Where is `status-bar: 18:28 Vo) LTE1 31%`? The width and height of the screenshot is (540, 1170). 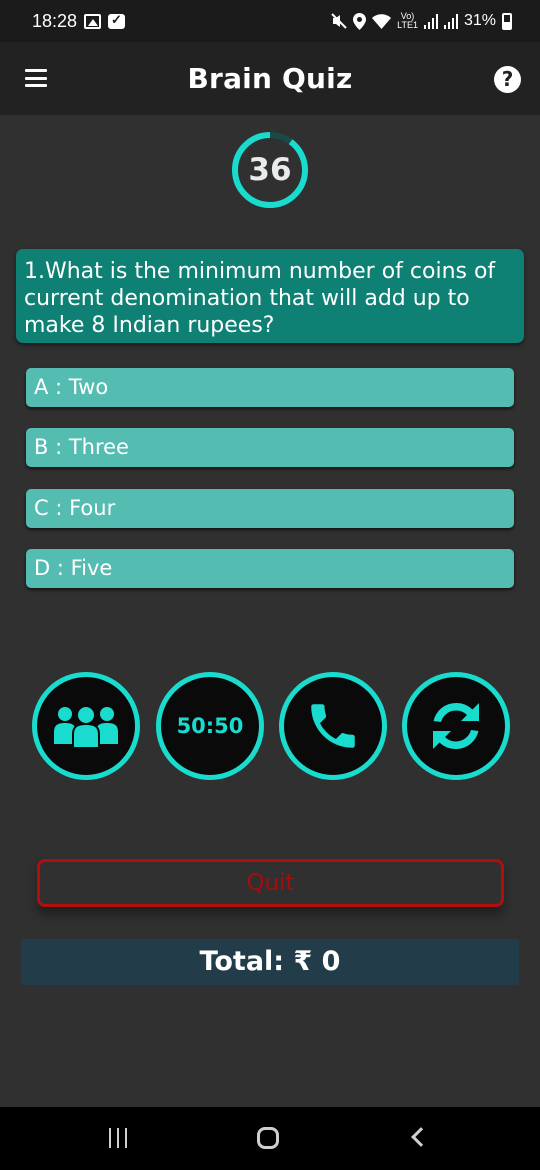 status-bar: 18:28 Vo) LTE1 31% is located at coordinates (270, 21).